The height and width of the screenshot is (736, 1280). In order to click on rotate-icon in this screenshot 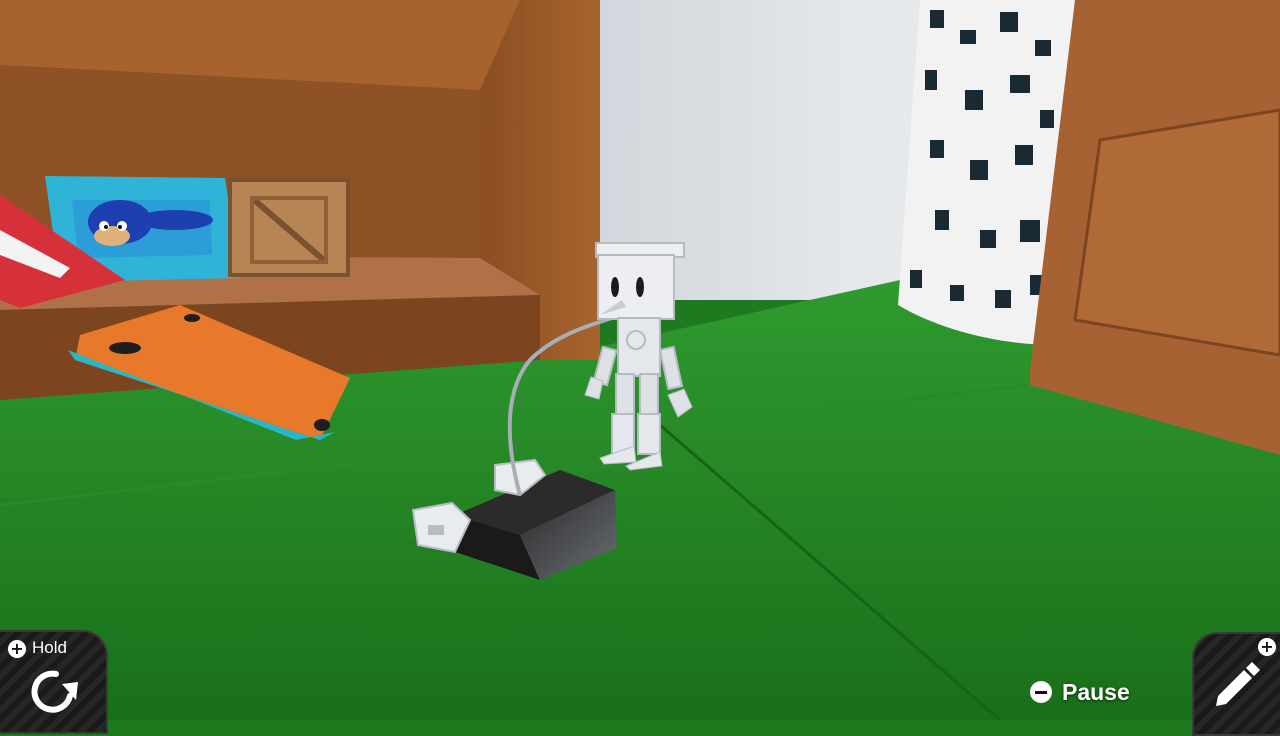, I will do `click(54, 691)`.